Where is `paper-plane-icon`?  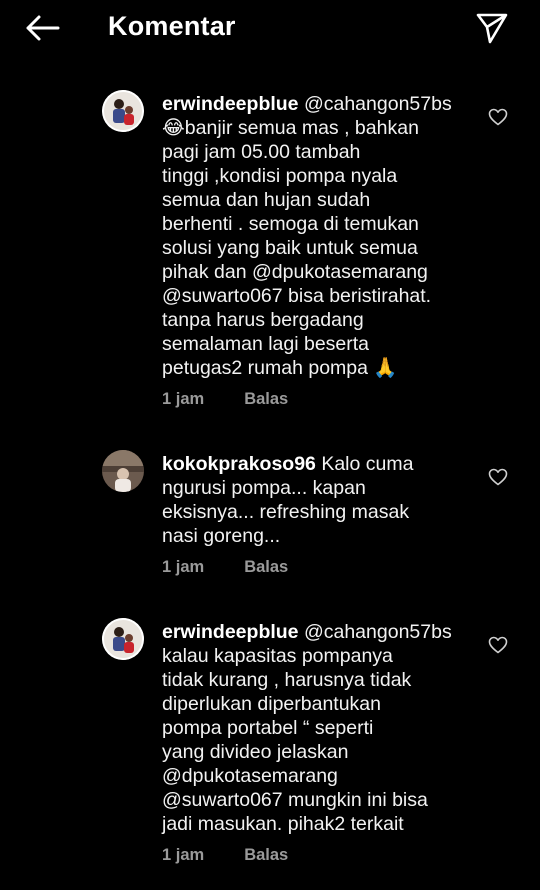 paper-plane-icon is located at coordinates (492, 28).